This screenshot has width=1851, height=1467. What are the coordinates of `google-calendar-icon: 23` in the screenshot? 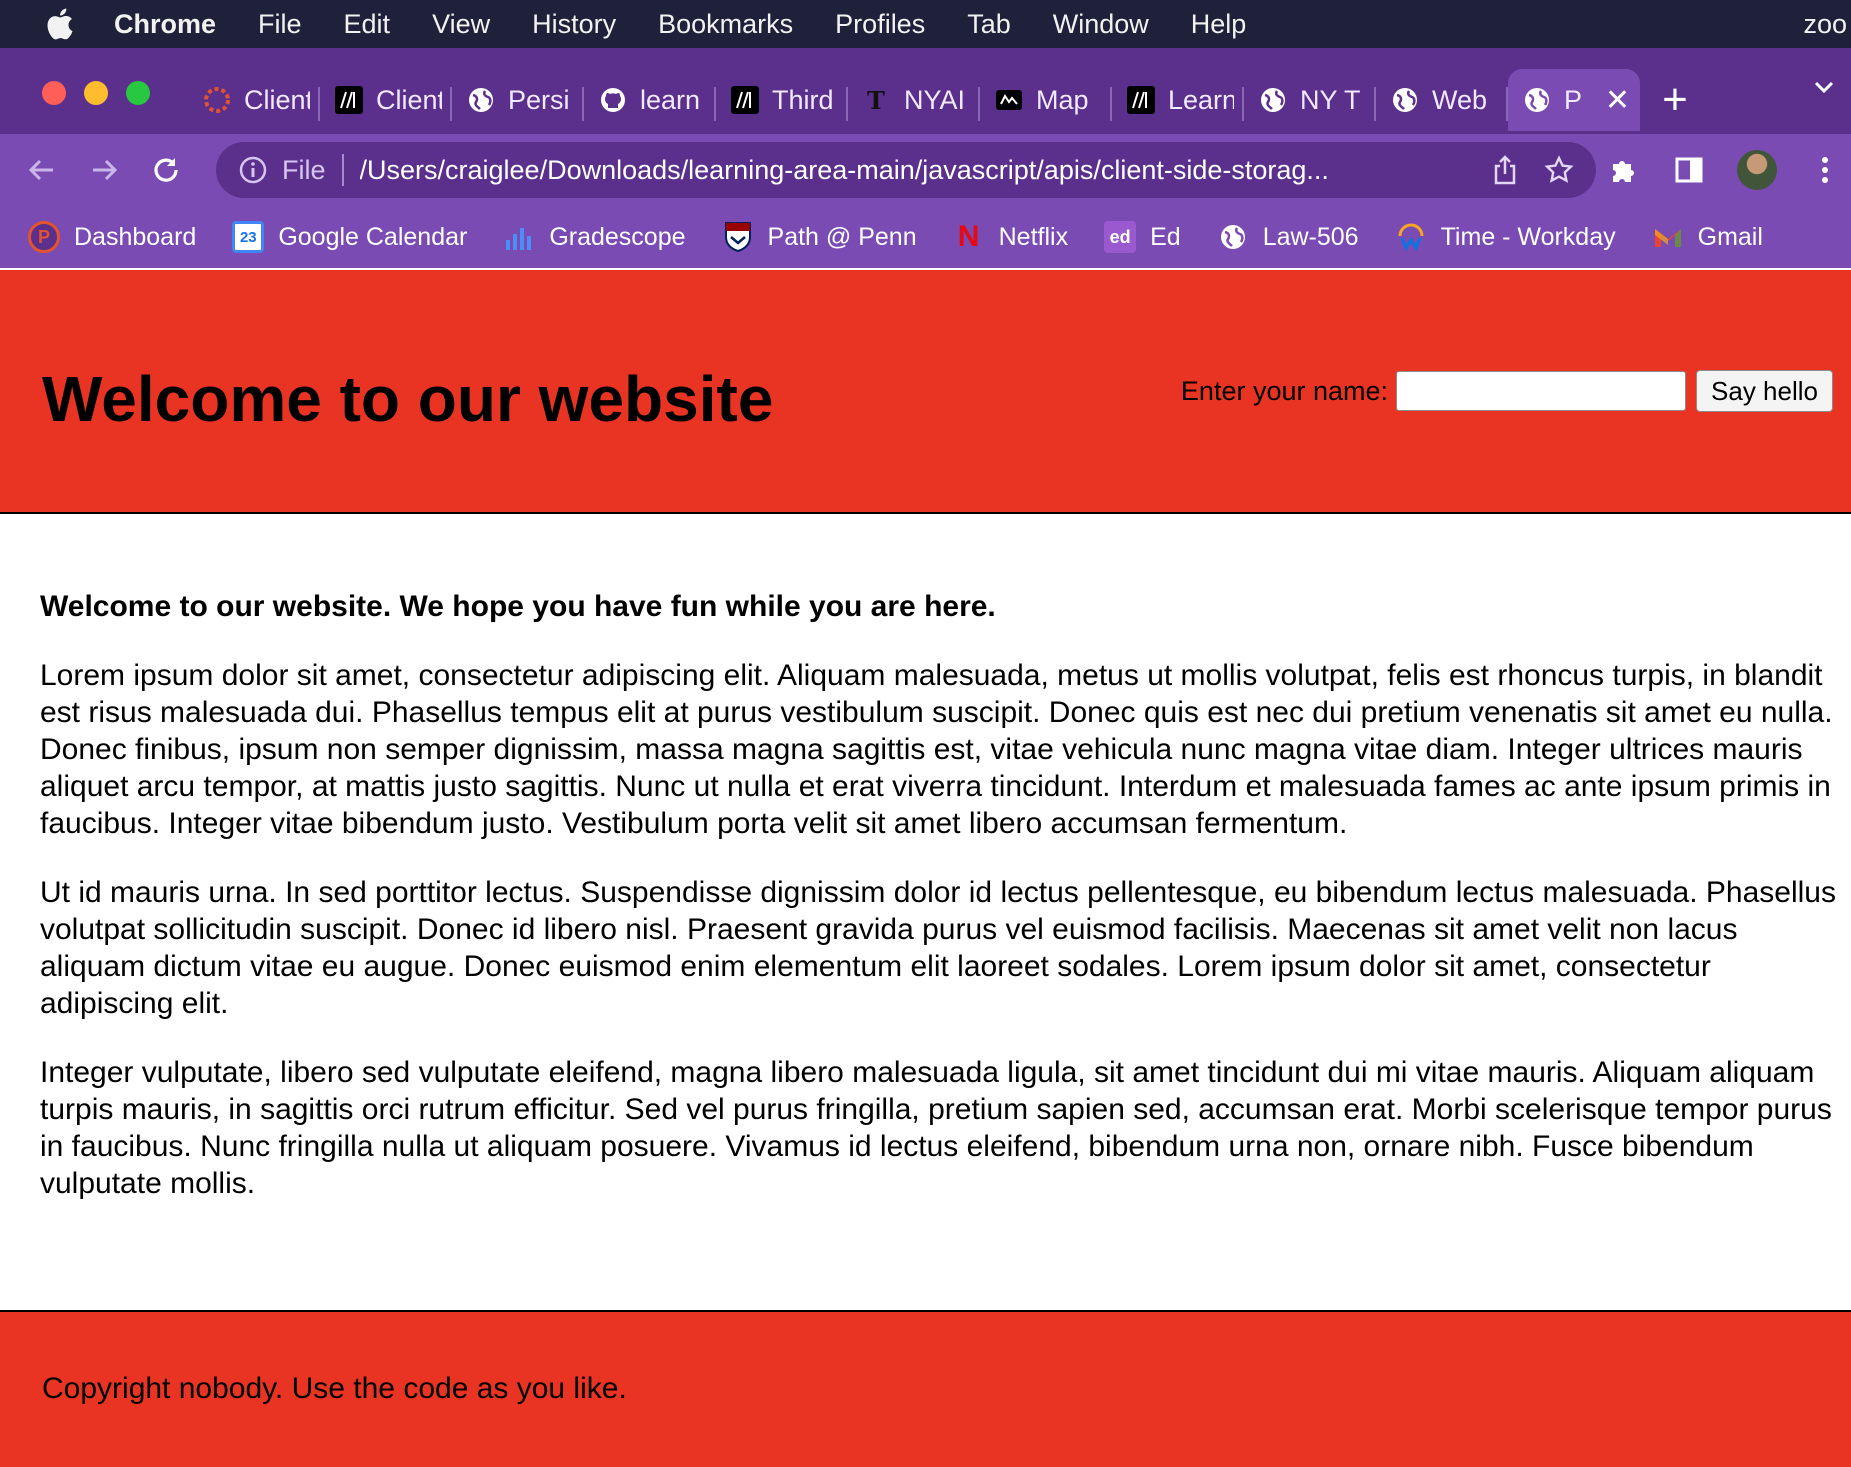 It's located at (248, 237).